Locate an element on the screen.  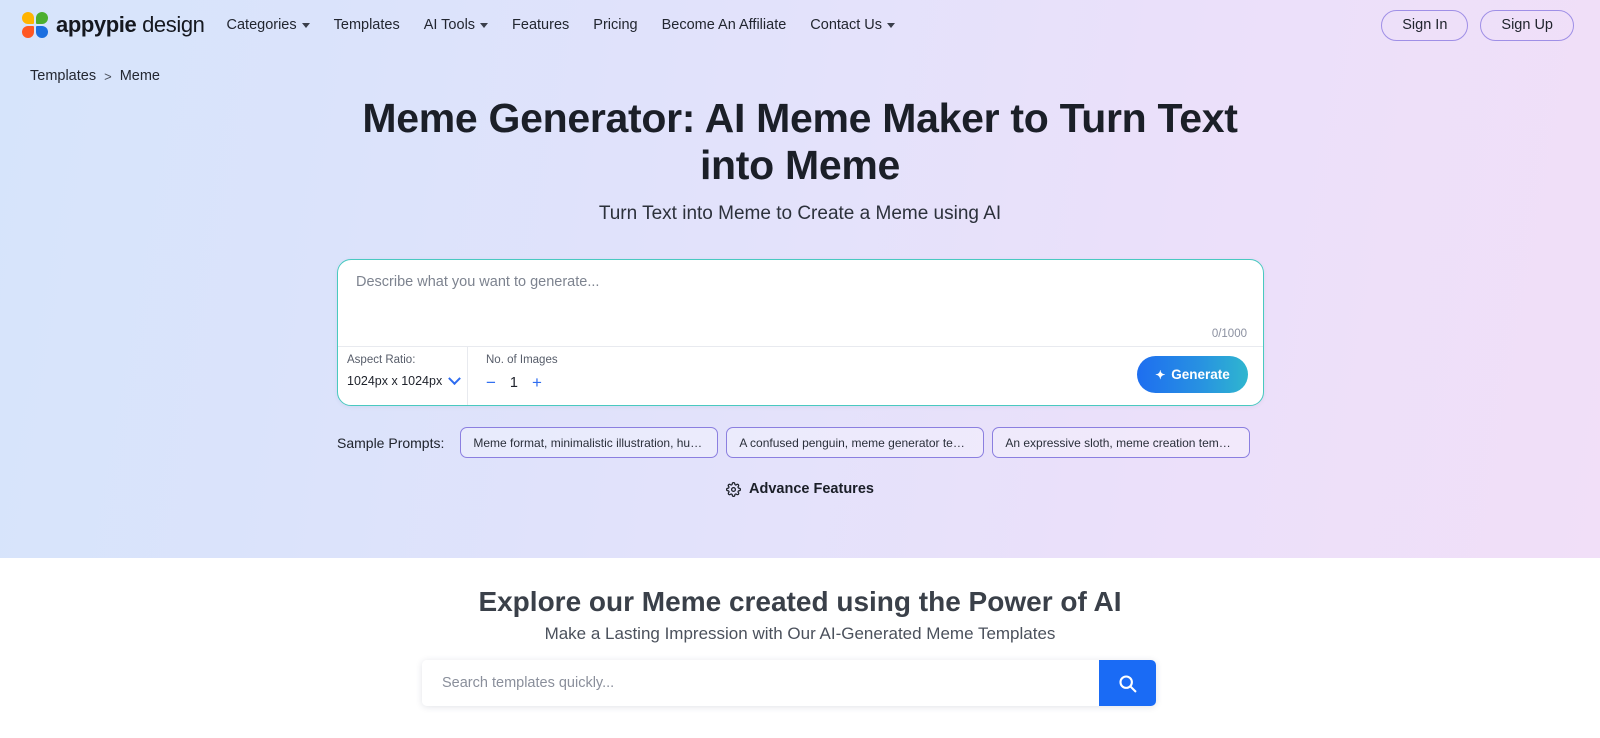
logo: appypie design is located at coordinates (113, 25).